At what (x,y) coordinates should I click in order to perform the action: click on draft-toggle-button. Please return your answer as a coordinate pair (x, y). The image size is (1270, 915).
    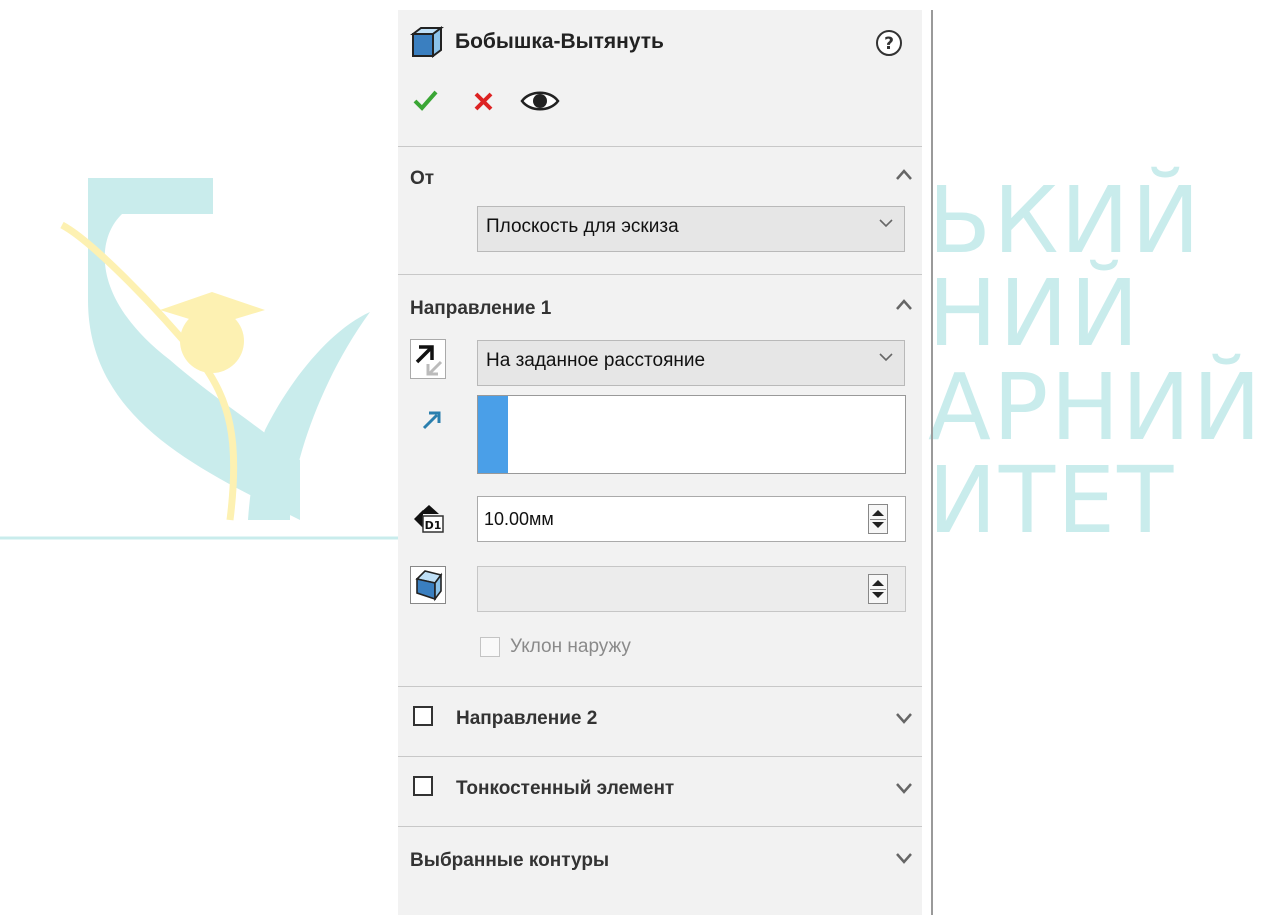
    Looking at the image, I should click on (428, 585).